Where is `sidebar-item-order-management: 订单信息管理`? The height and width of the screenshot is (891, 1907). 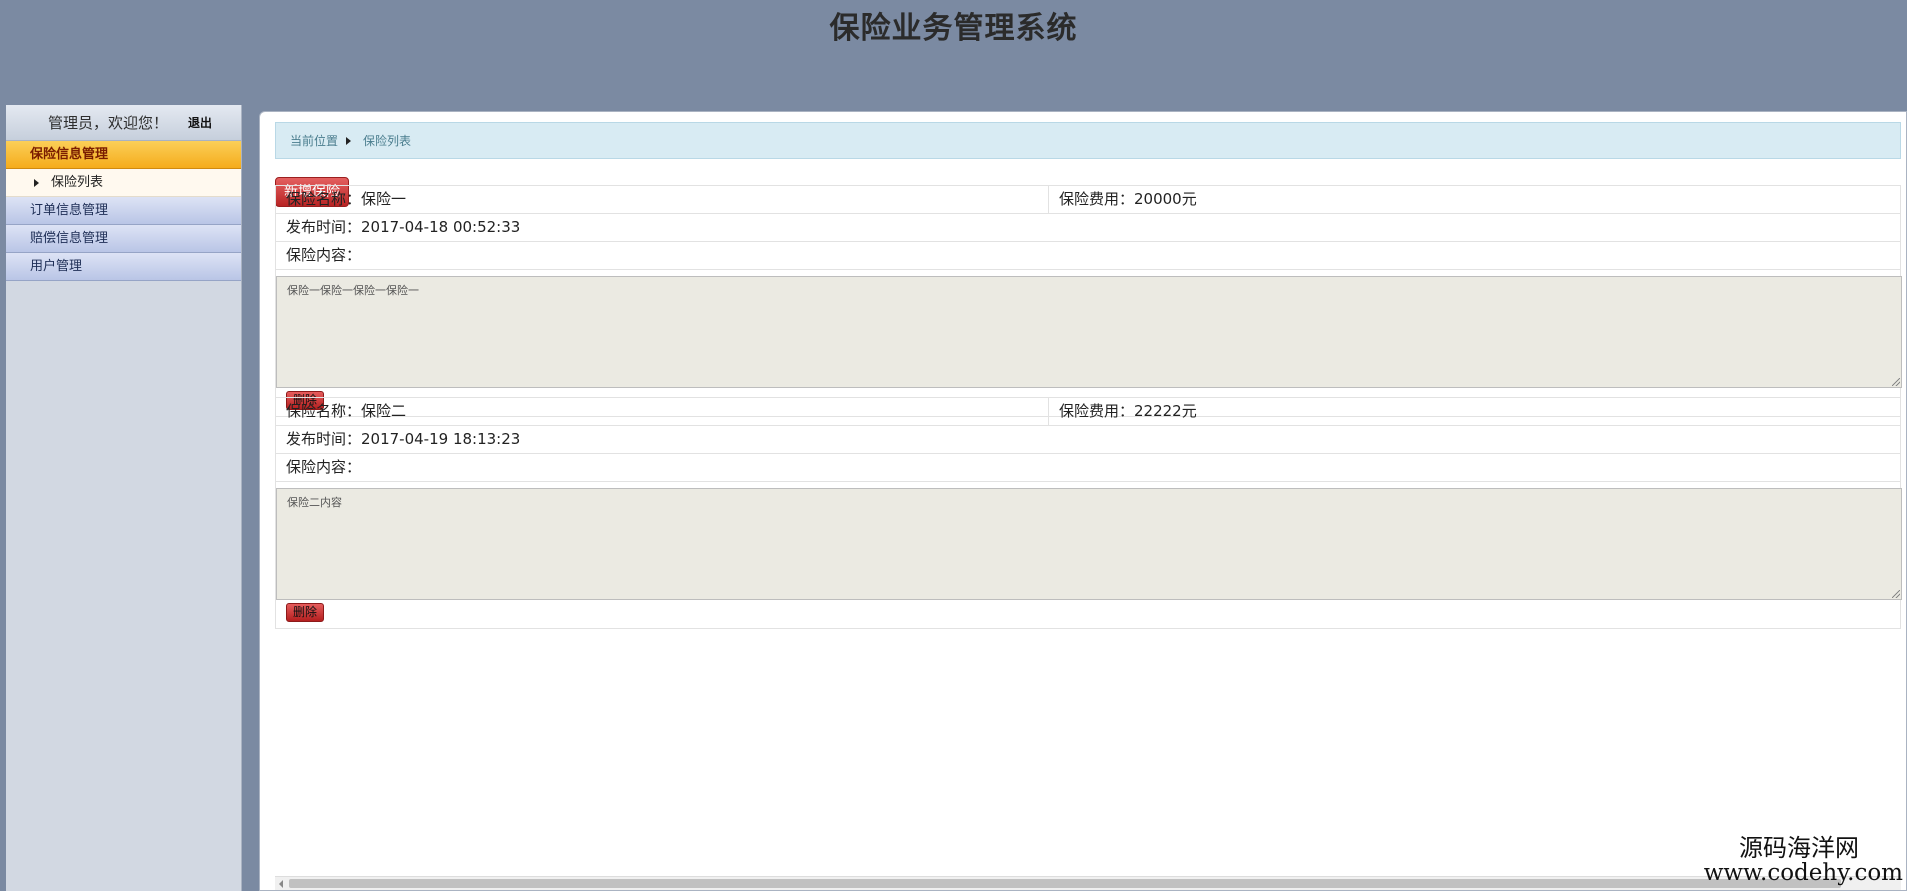
sidebar-item-order-management: 订单信息管理 is located at coordinates (123, 211).